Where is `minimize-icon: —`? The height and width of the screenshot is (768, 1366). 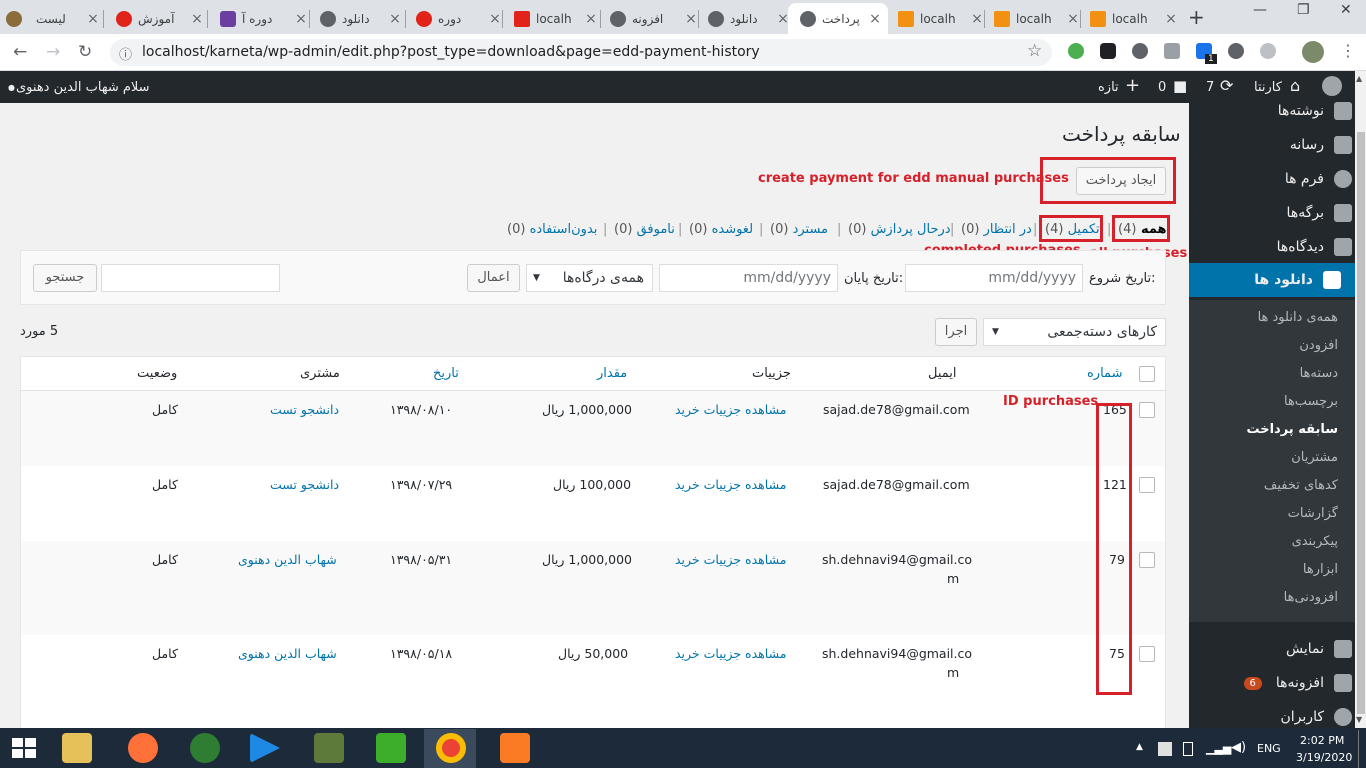 minimize-icon: — is located at coordinates (1260, 10).